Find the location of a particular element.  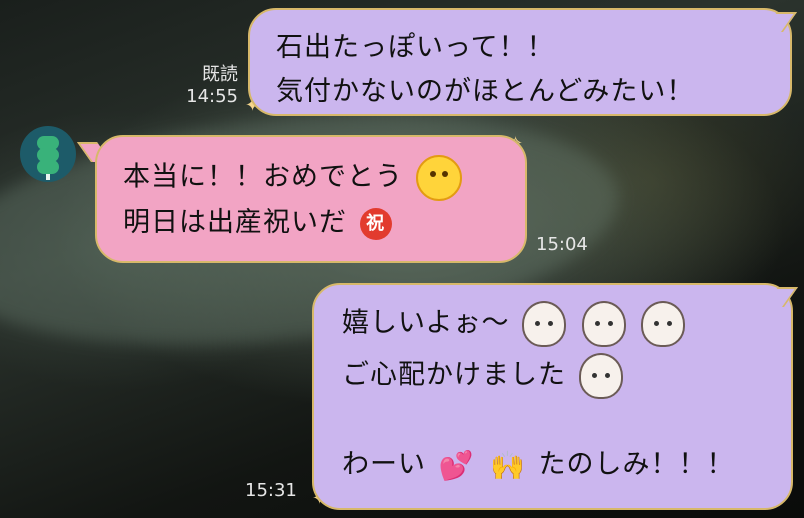

party-emoji-icon is located at coordinates (438, 178).